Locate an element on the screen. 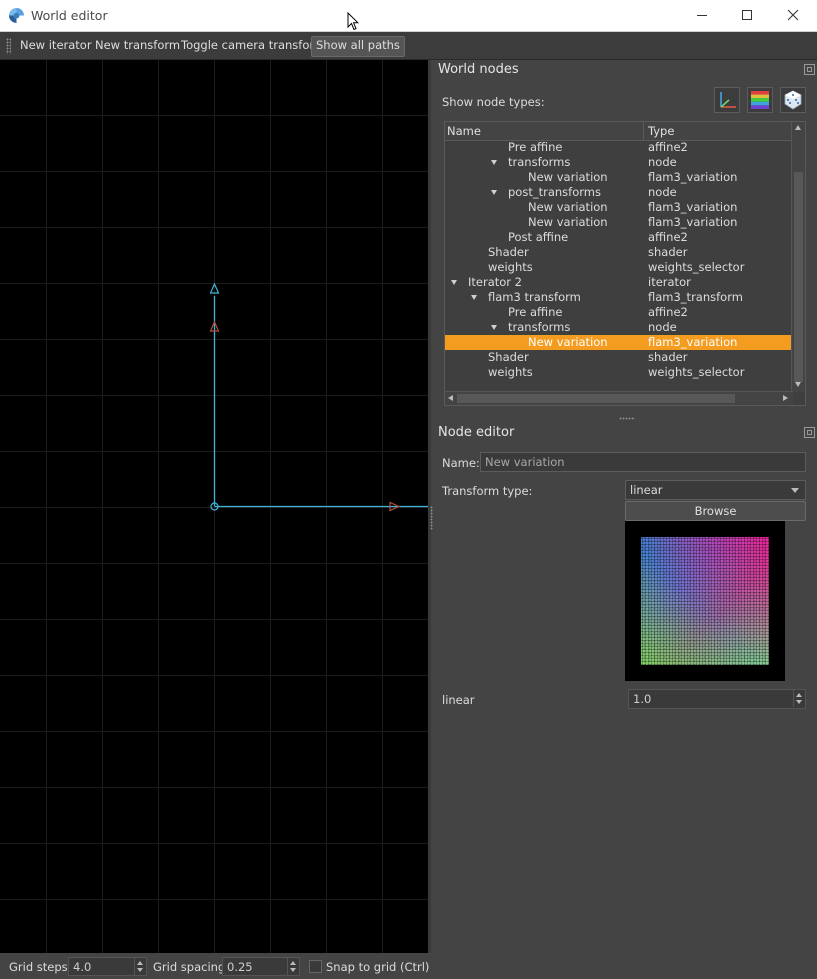 Image resolution: width=817 pixels, height=979 pixels. param-value-spinbox: 1.0 is located at coordinates (717, 699).